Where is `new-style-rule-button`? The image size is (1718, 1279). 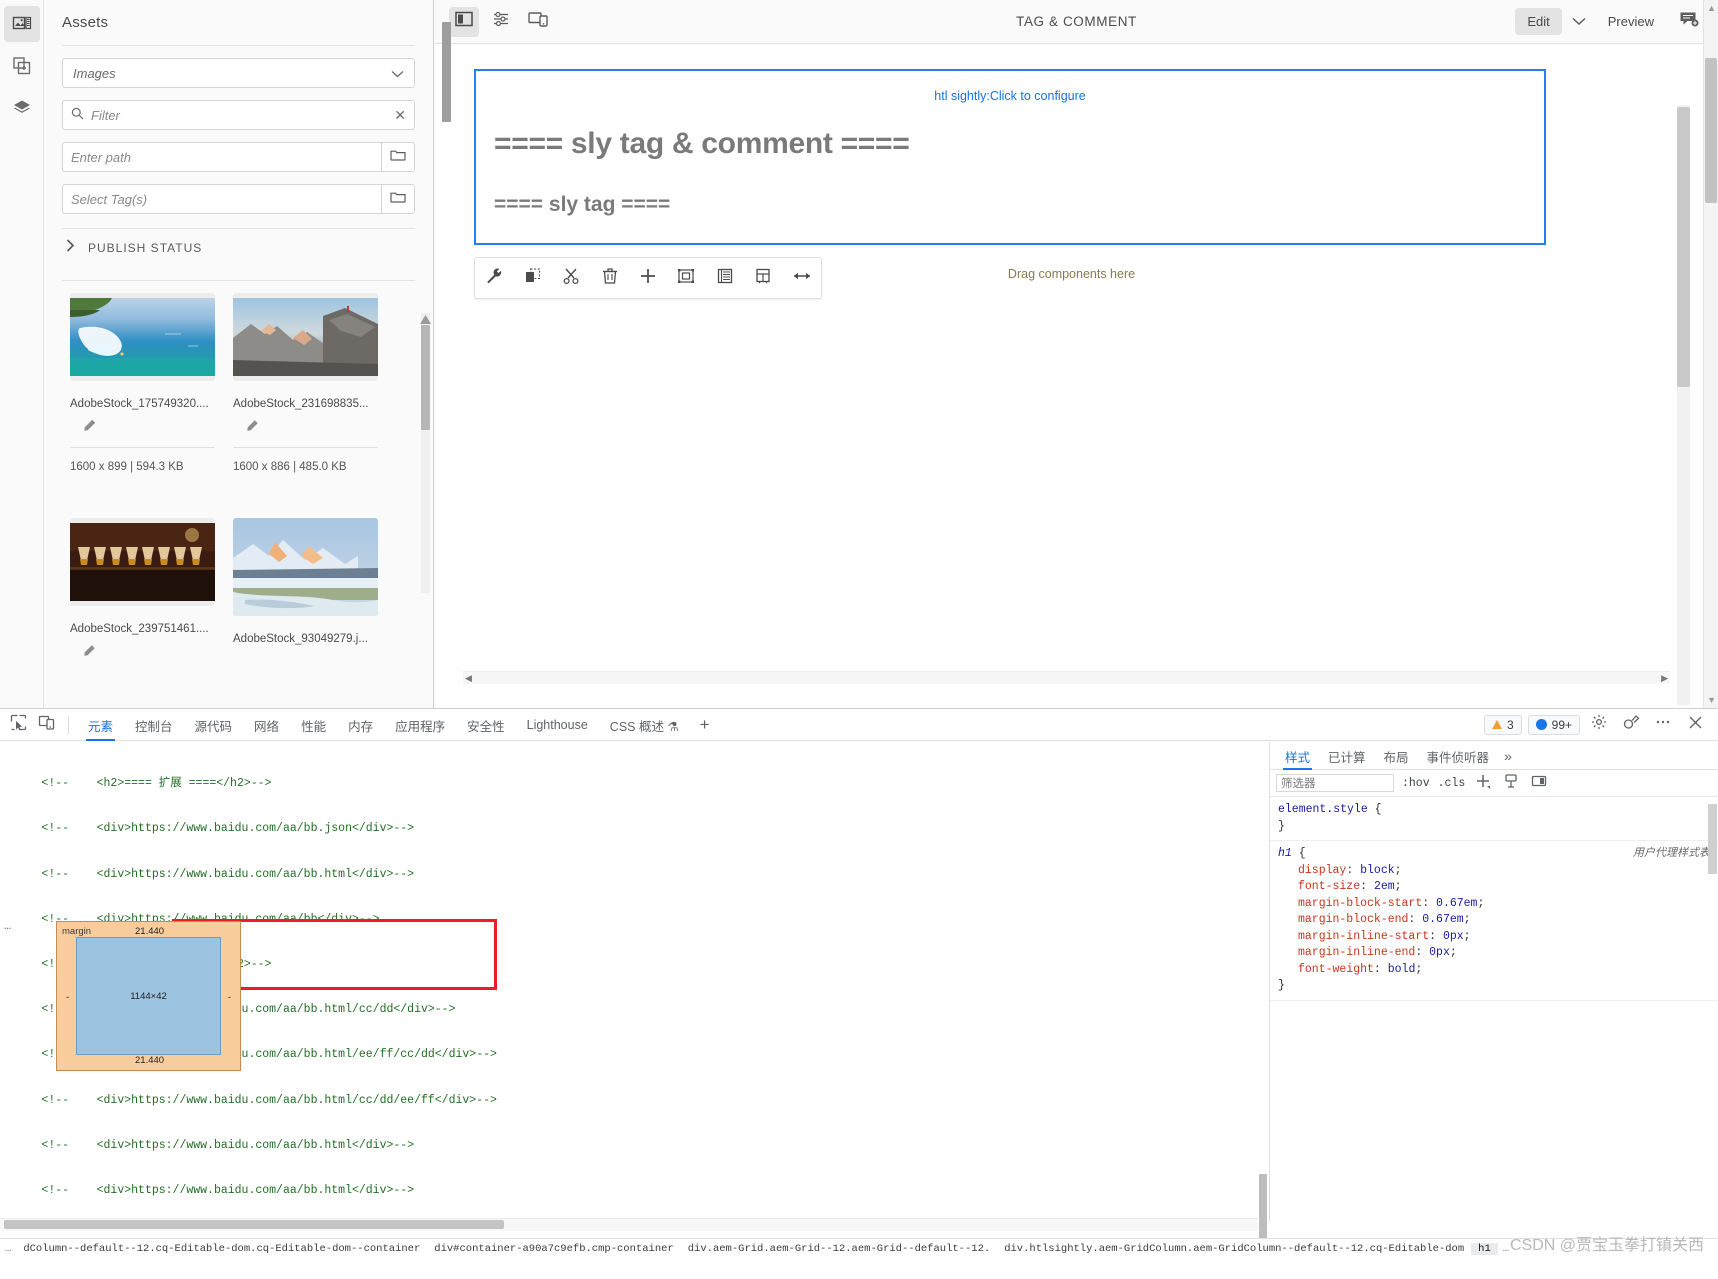
new-style-rule-button is located at coordinates (1483, 783).